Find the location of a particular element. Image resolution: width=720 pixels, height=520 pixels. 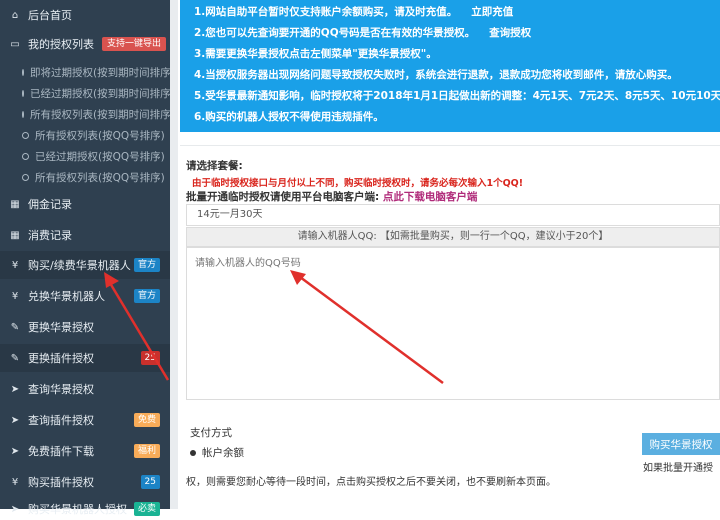

payment-option-label: 帐户余额 is located at coordinates (223, 453).